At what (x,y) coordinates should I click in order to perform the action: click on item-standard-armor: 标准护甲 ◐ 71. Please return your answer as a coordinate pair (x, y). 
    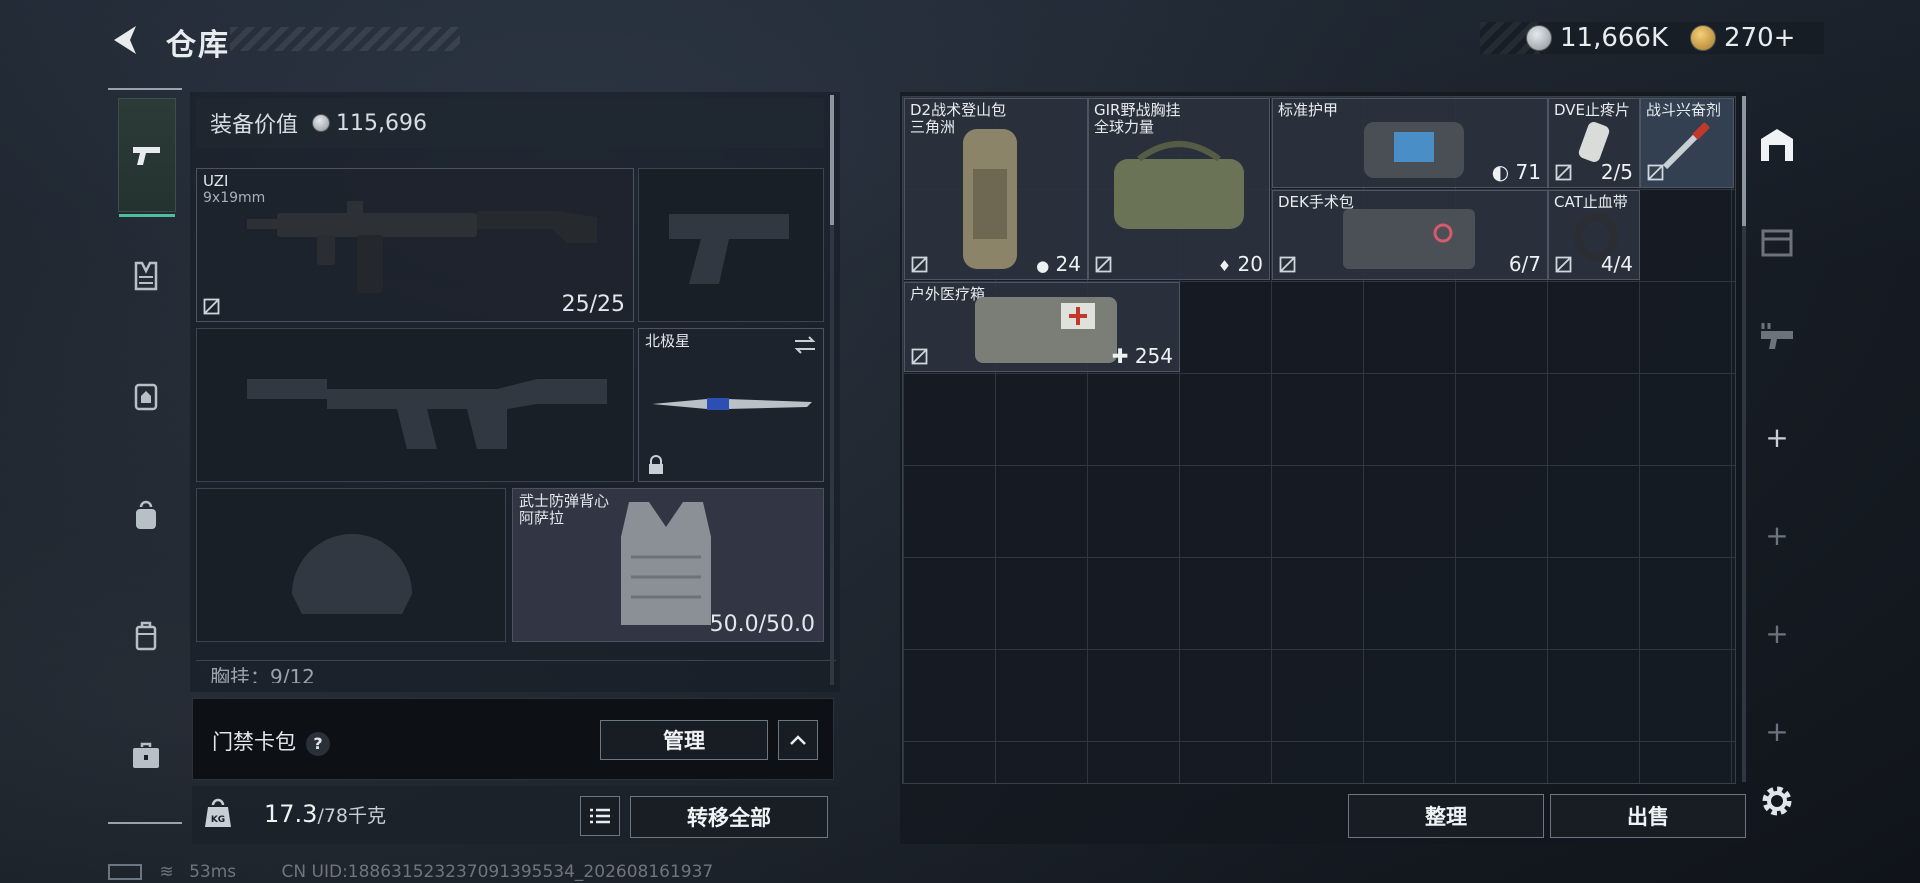
    Looking at the image, I should click on (1410, 143).